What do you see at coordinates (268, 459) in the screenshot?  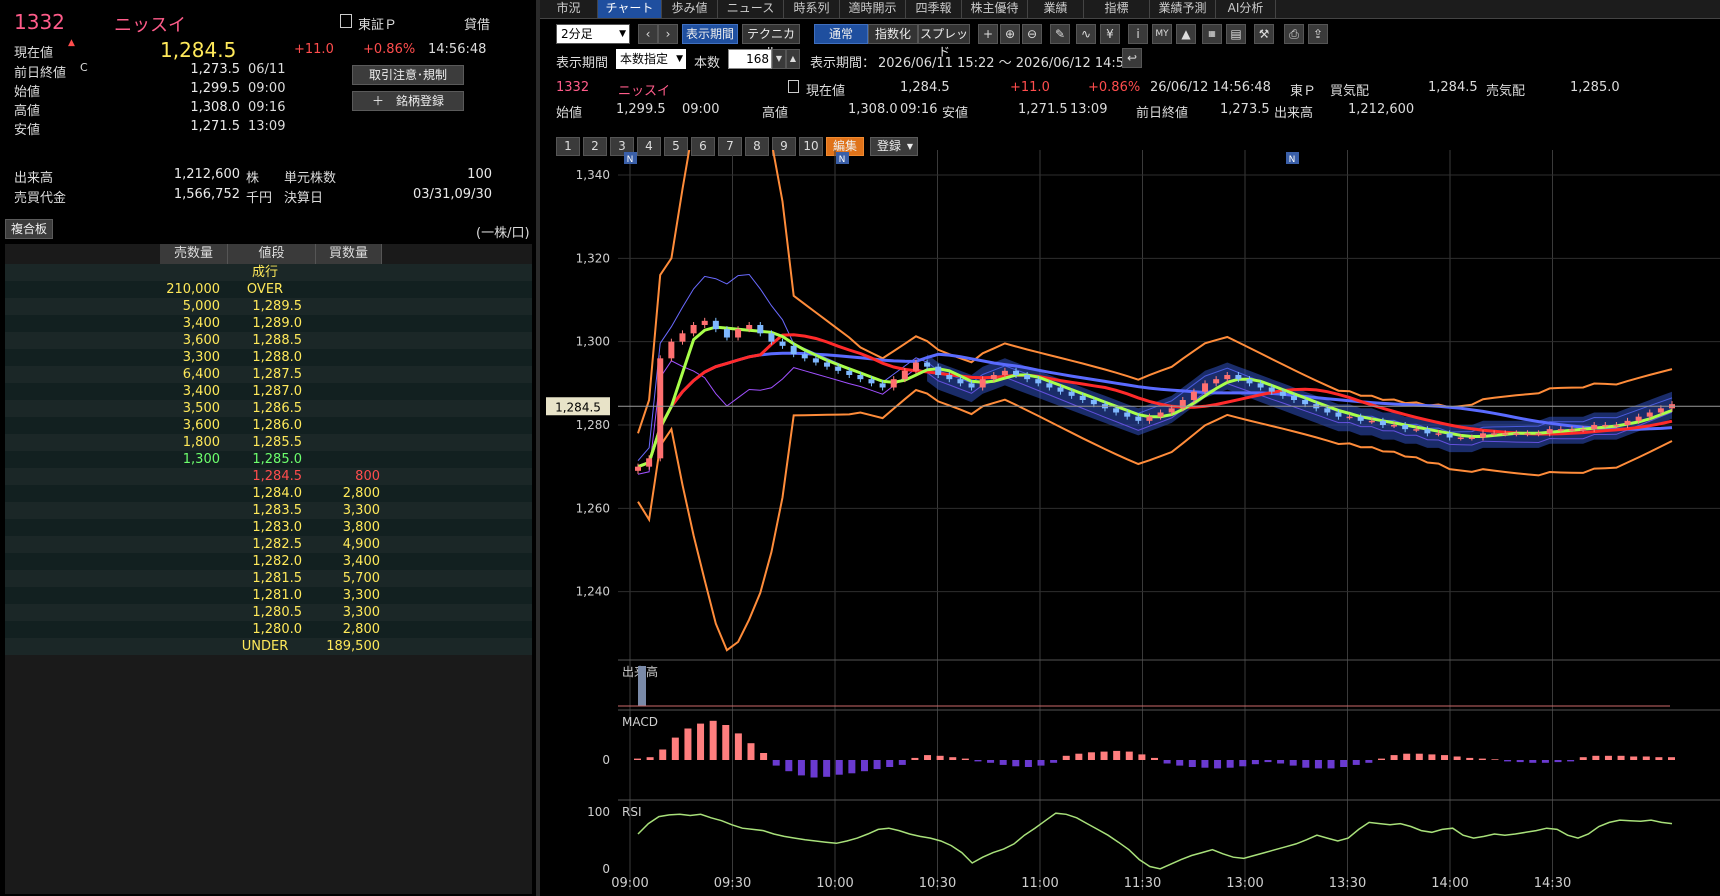 I see `orderbook-row: 1,300 1,285.0` at bounding box center [268, 459].